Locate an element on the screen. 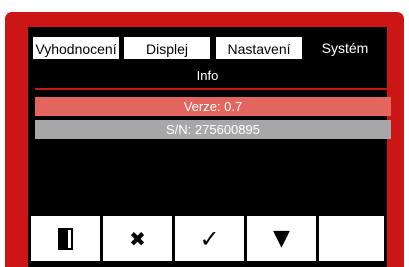 The image size is (409, 267). exit-button is located at coordinates (65, 238).